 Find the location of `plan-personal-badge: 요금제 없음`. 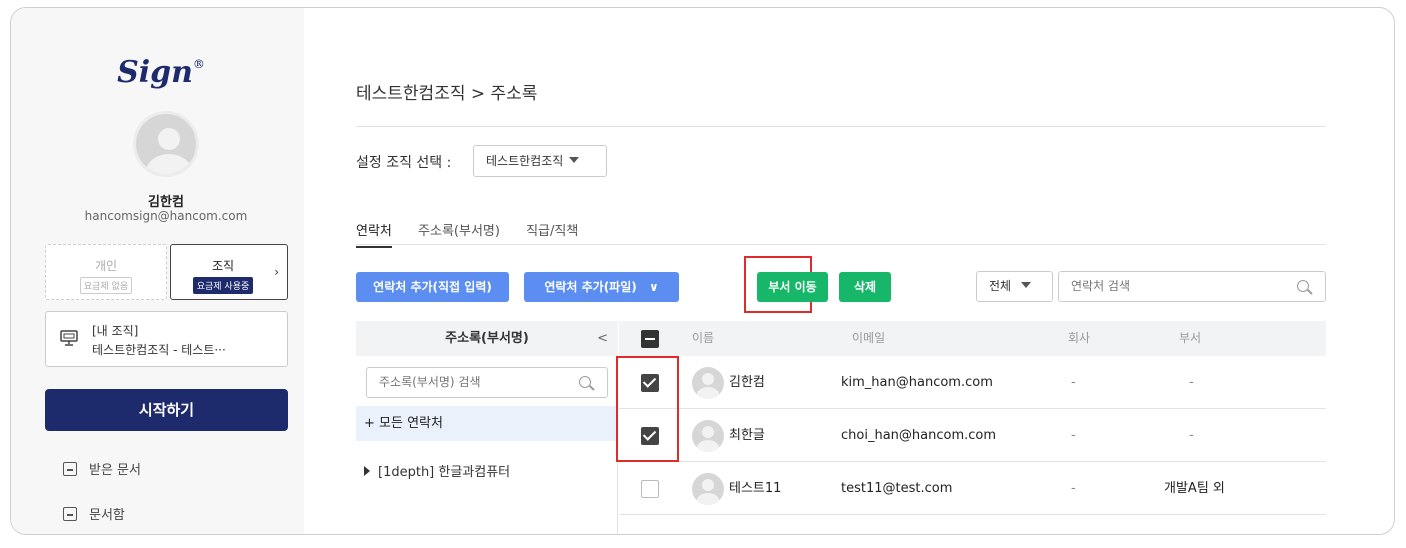

plan-personal-badge: 요금제 없음 is located at coordinates (106, 285).